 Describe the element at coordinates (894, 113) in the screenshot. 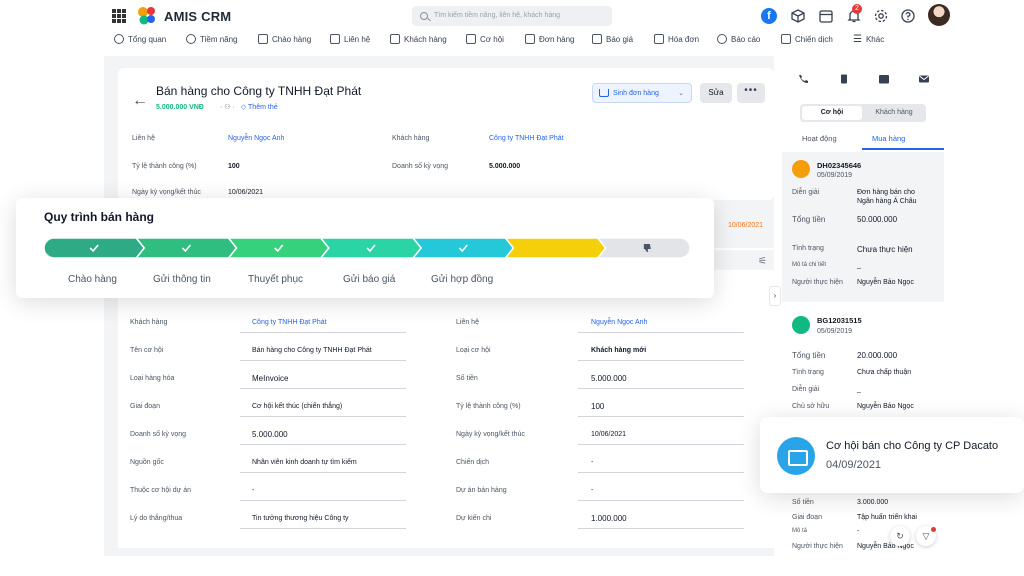

I see `segment-customer: Khách hàng` at that location.